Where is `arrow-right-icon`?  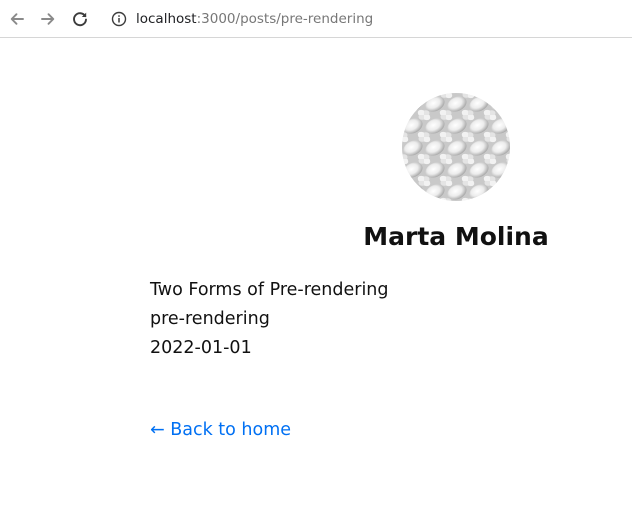 arrow-right-icon is located at coordinates (48, 19).